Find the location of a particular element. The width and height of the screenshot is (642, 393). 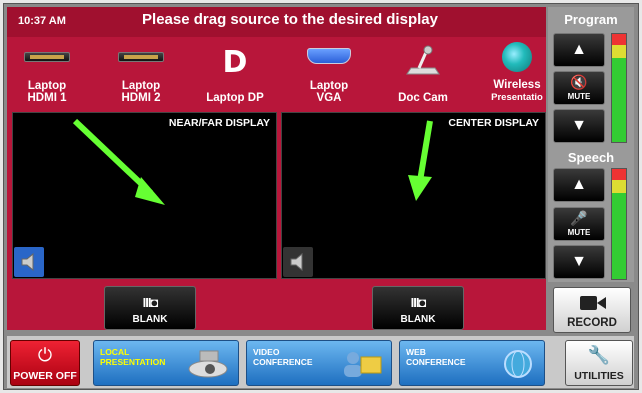

power-off-button: ⏻ POWER OFF is located at coordinates (45, 363).